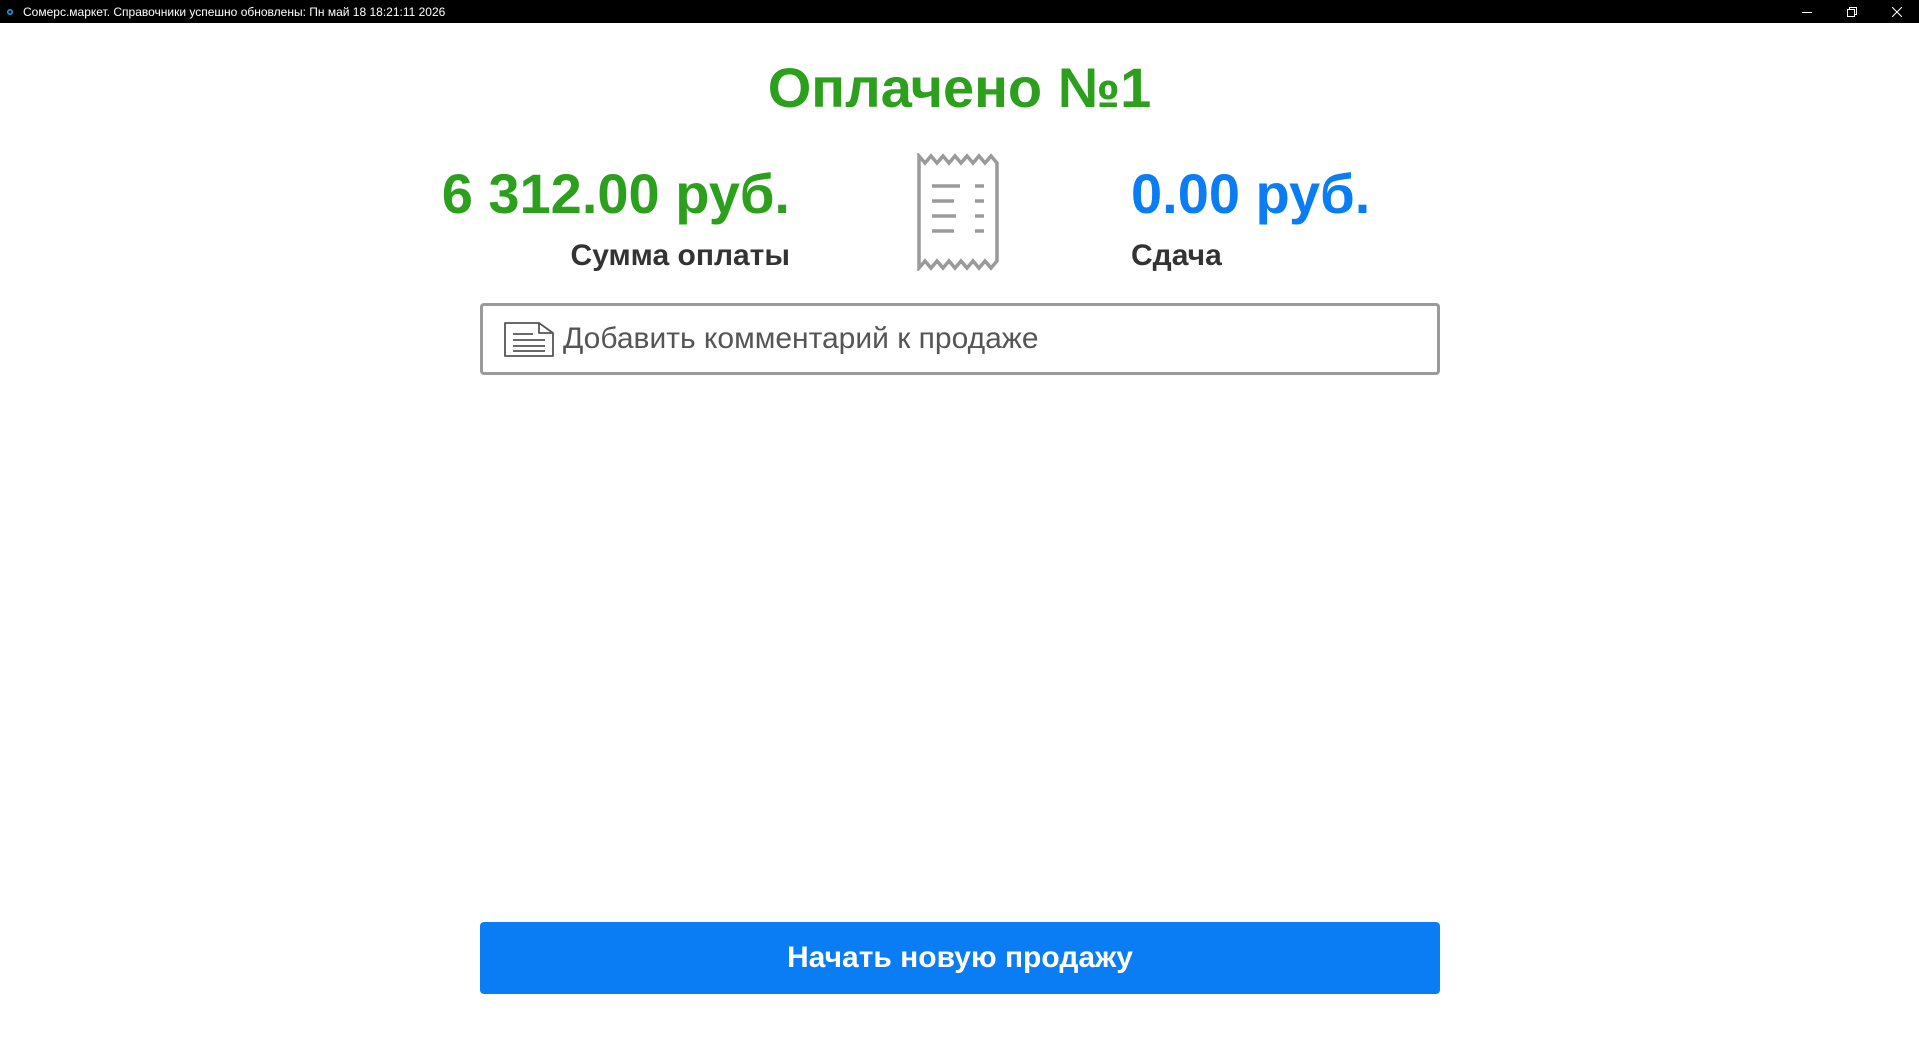 This screenshot has height=1038, width=1919. Describe the element at coordinates (1176, 255) in the screenshot. I see `change-label: Сдача` at that location.